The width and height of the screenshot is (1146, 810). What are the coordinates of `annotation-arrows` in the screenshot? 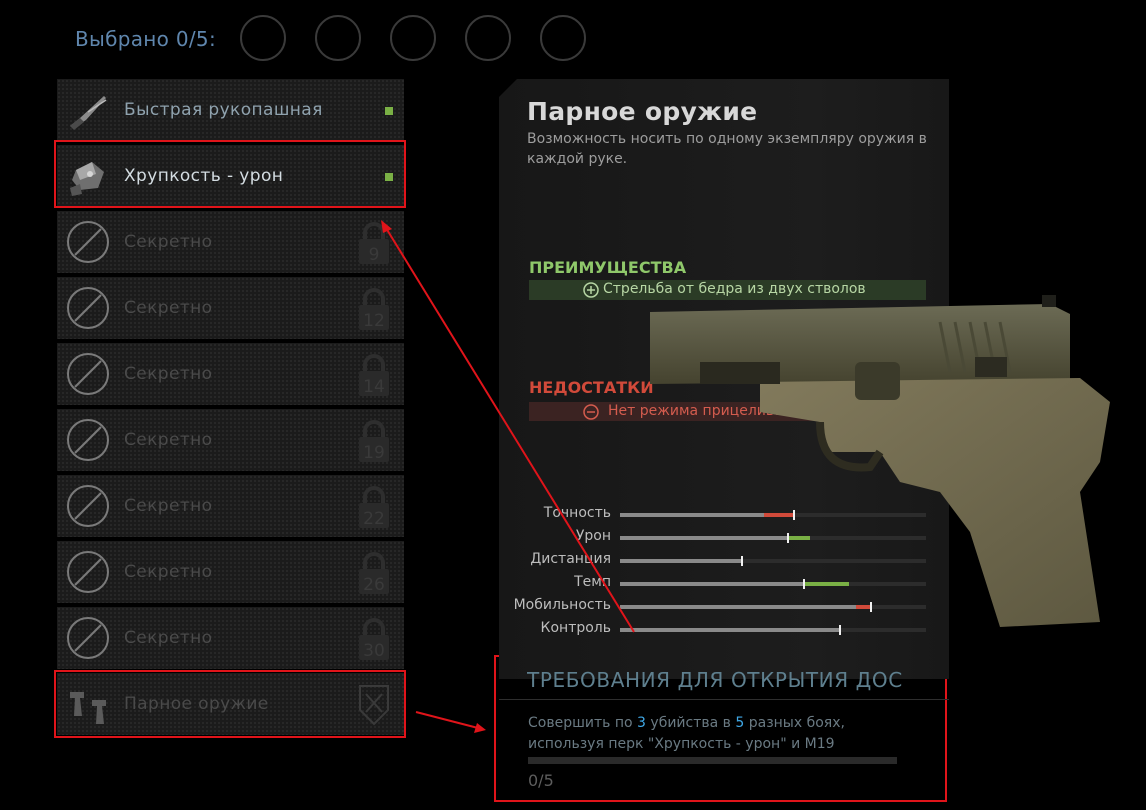 It's located at (508, 476).